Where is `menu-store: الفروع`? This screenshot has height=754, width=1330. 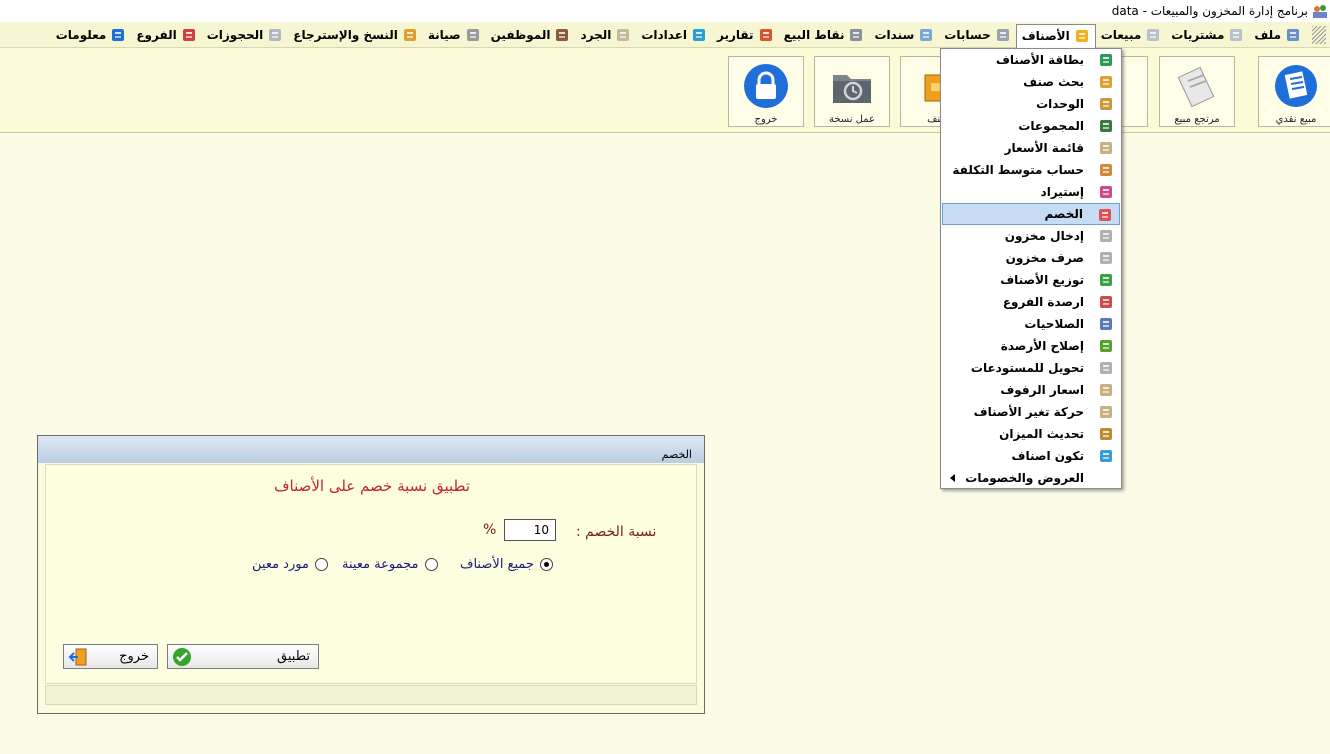
menu-store: الفروع is located at coordinates (166, 35).